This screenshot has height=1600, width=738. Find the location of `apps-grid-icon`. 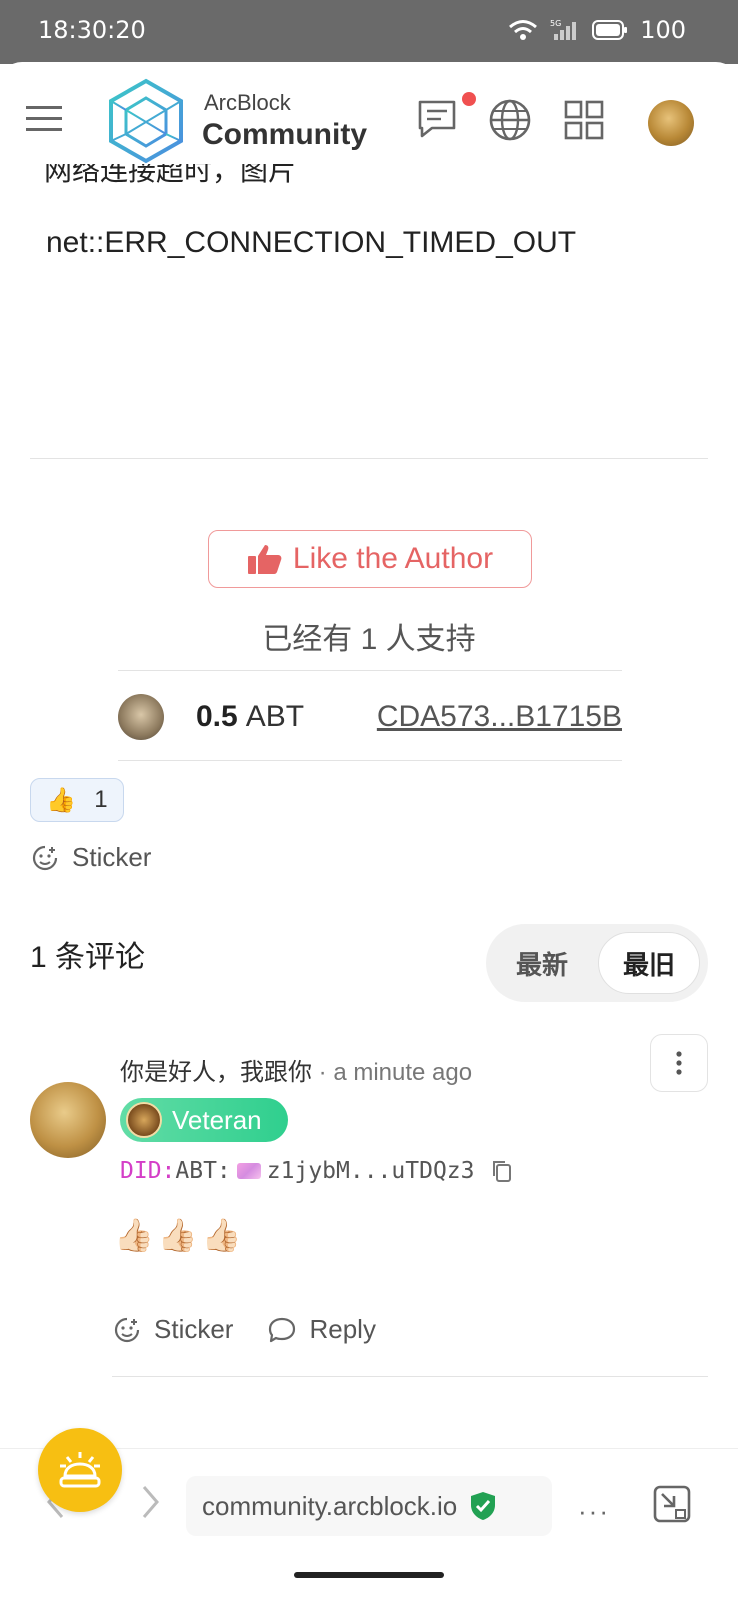

apps-grid-icon is located at coordinates (584, 120).